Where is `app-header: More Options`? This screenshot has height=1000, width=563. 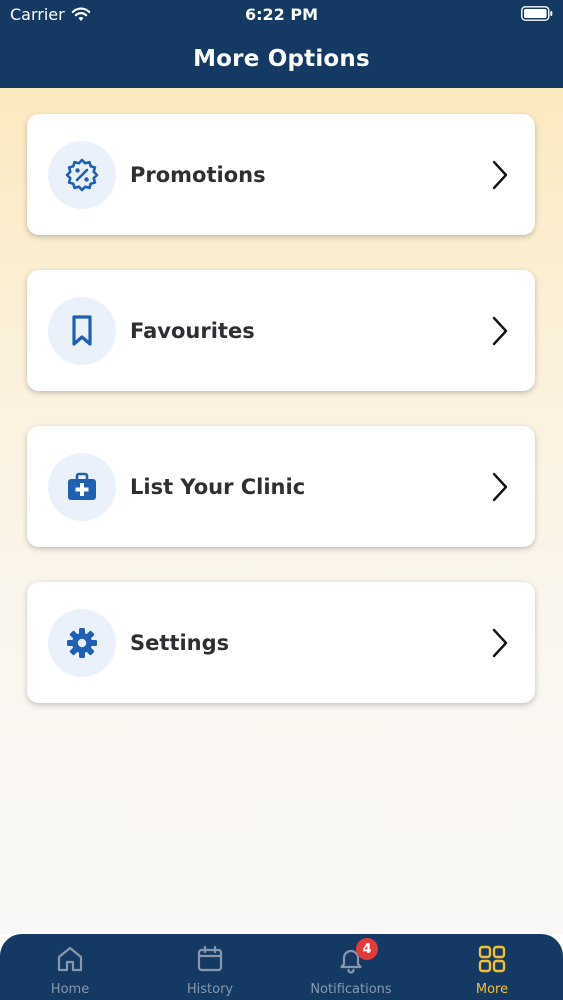
app-header: More Options is located at coordinates (281, 59).